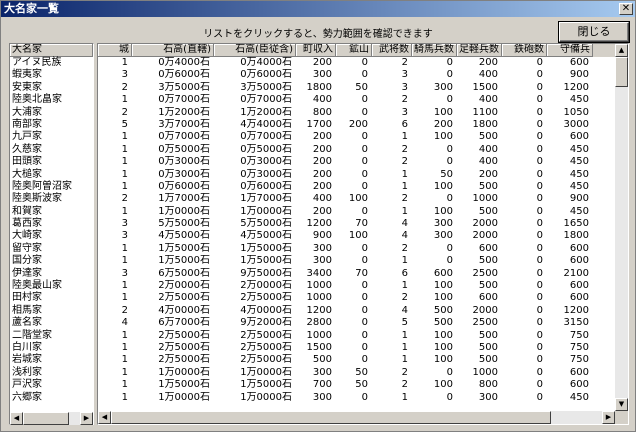 This screenshot has width=636, height=432. I want to click on table-row: 1 0万4000石 0万4000石 200 0 2 0 200 0 600, so click(363, 63).